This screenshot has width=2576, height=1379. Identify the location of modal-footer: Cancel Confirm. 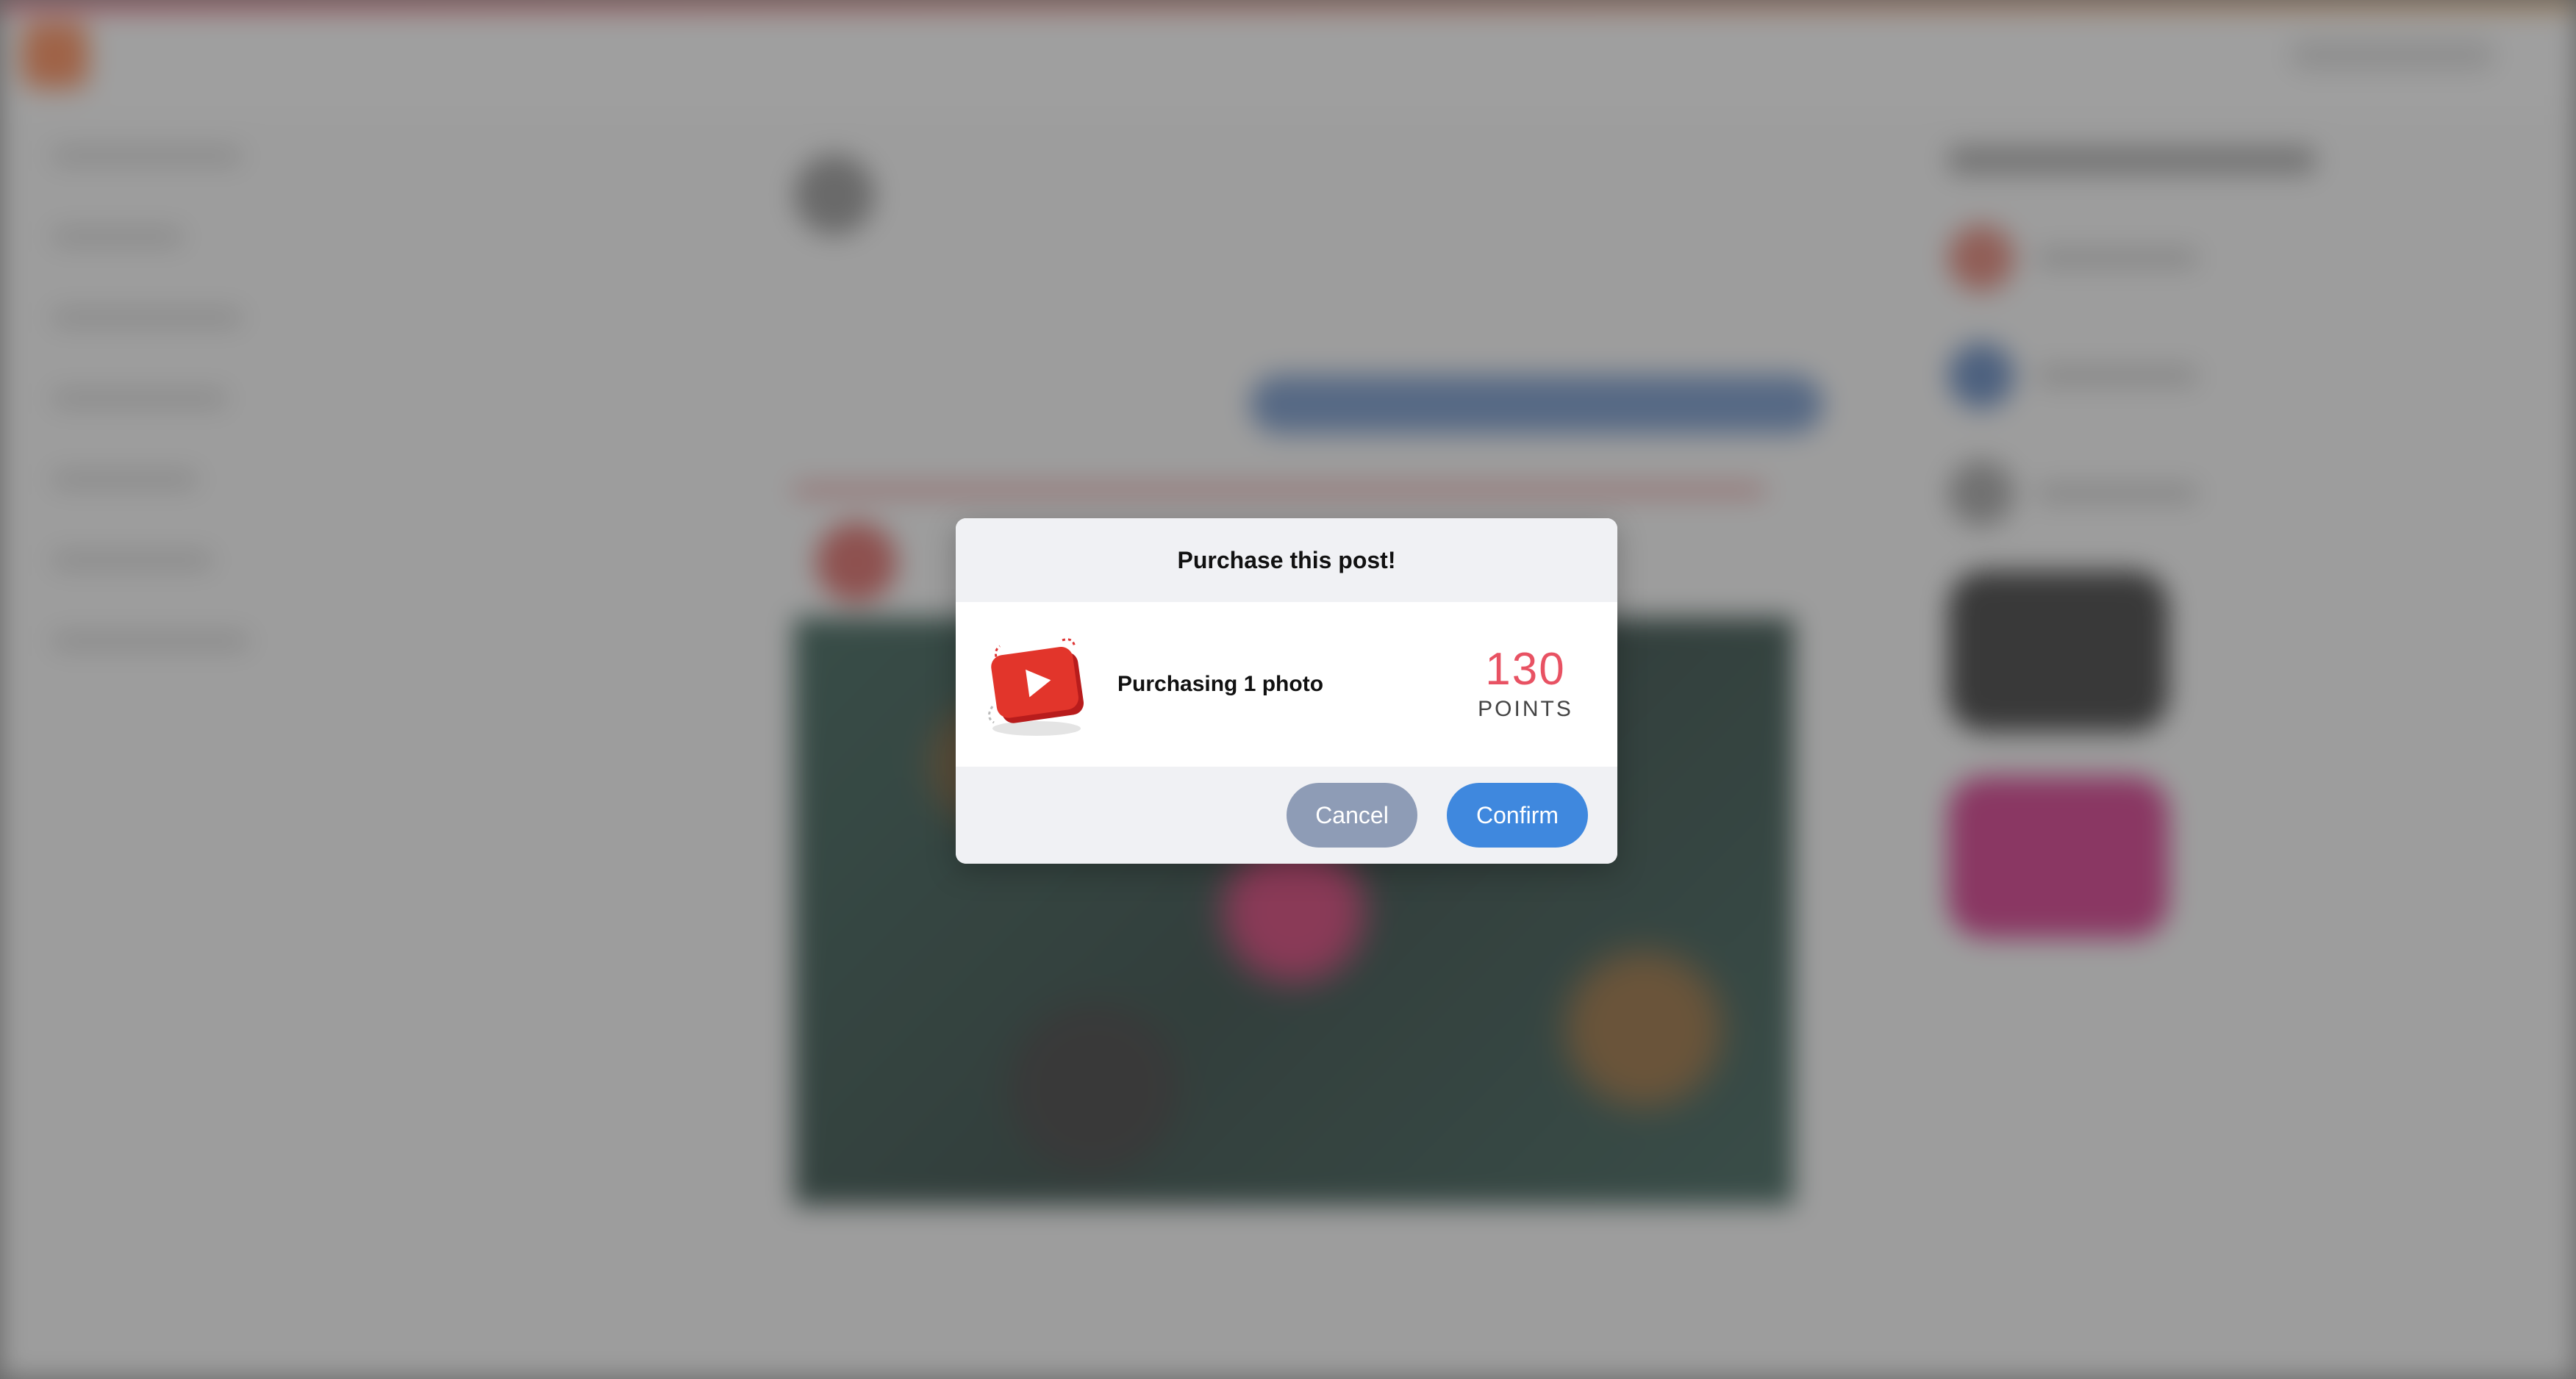
(1286, 815).